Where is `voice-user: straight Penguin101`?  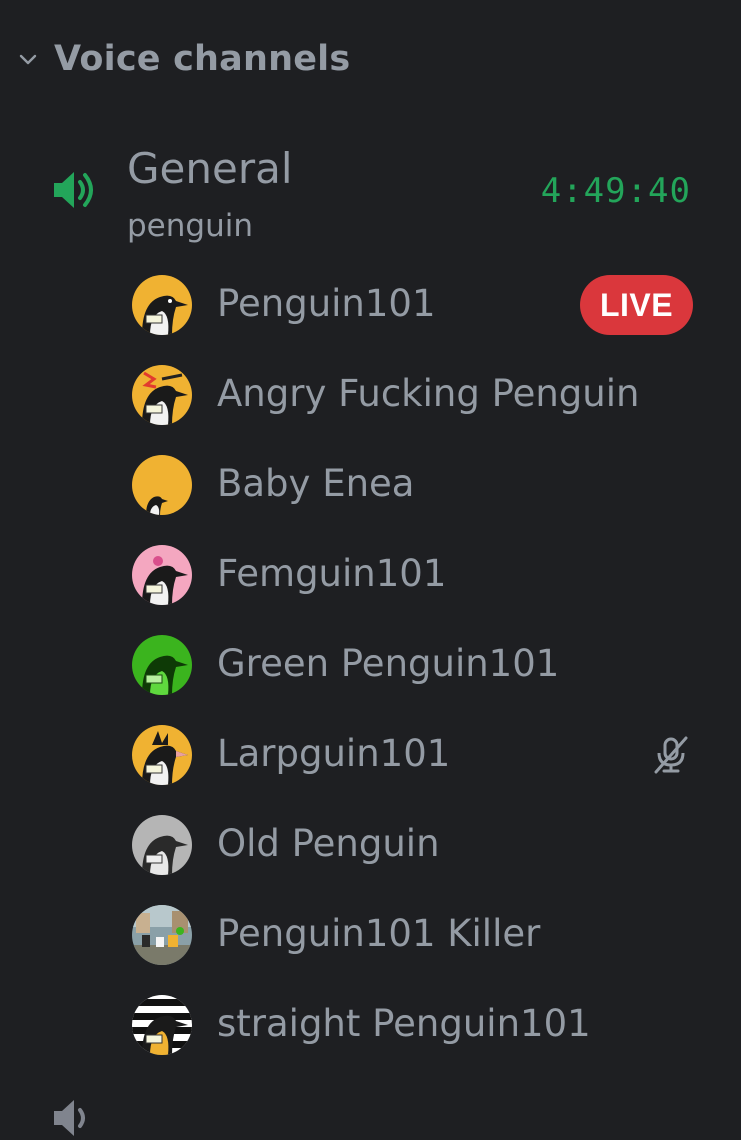
voice-user: straight Penguin101 is located at coordinates (370, 1025).